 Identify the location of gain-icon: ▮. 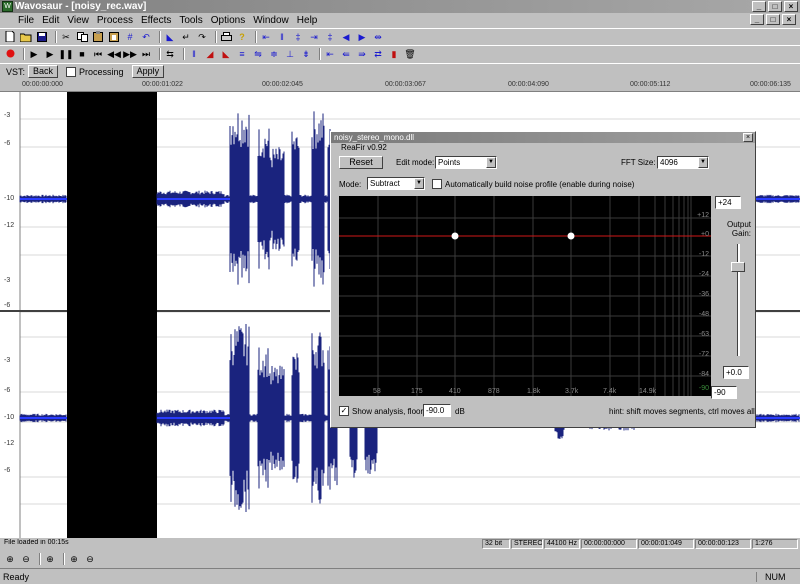
(394, 54).